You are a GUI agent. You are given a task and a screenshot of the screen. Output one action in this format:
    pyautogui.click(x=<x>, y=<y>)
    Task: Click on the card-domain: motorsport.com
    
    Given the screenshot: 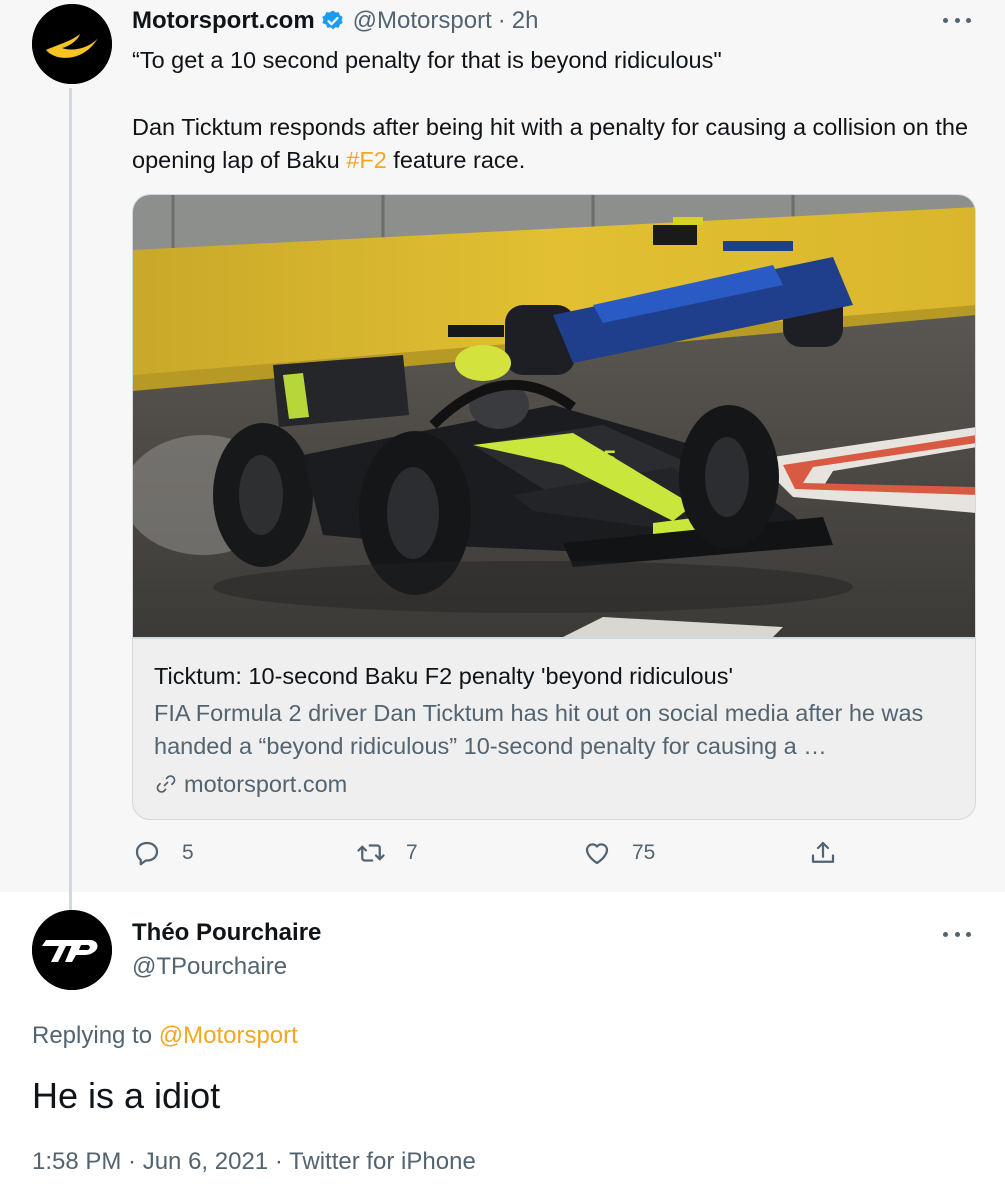 What is the action you would take?
    pyautogui.click(x=250, y=784)
    